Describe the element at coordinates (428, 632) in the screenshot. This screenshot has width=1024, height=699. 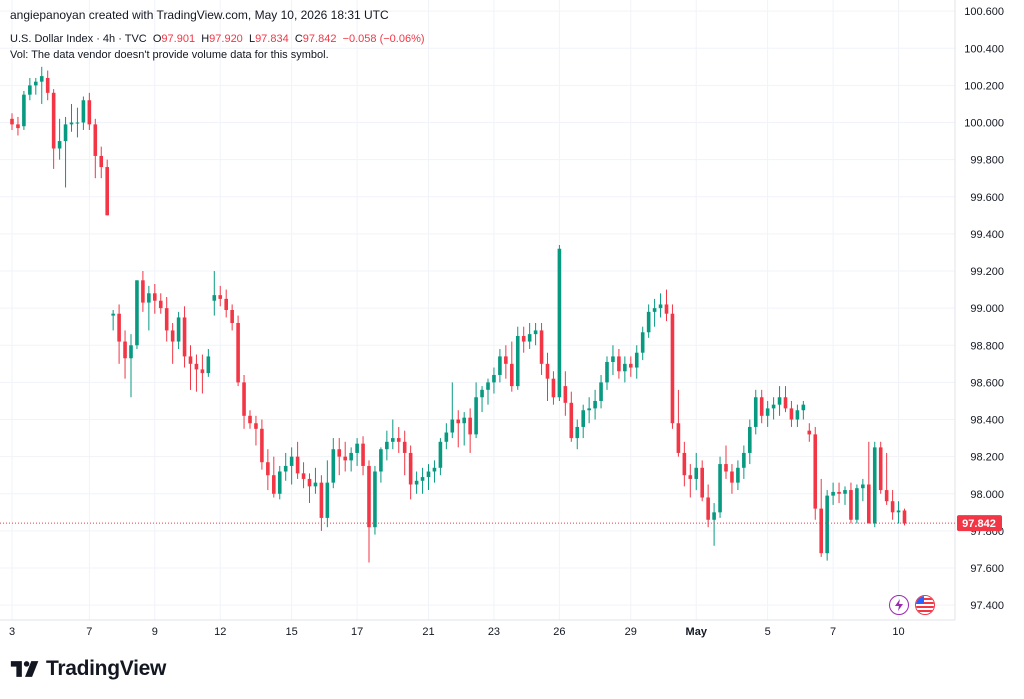
I see `time-tick-label: 21` at that location.